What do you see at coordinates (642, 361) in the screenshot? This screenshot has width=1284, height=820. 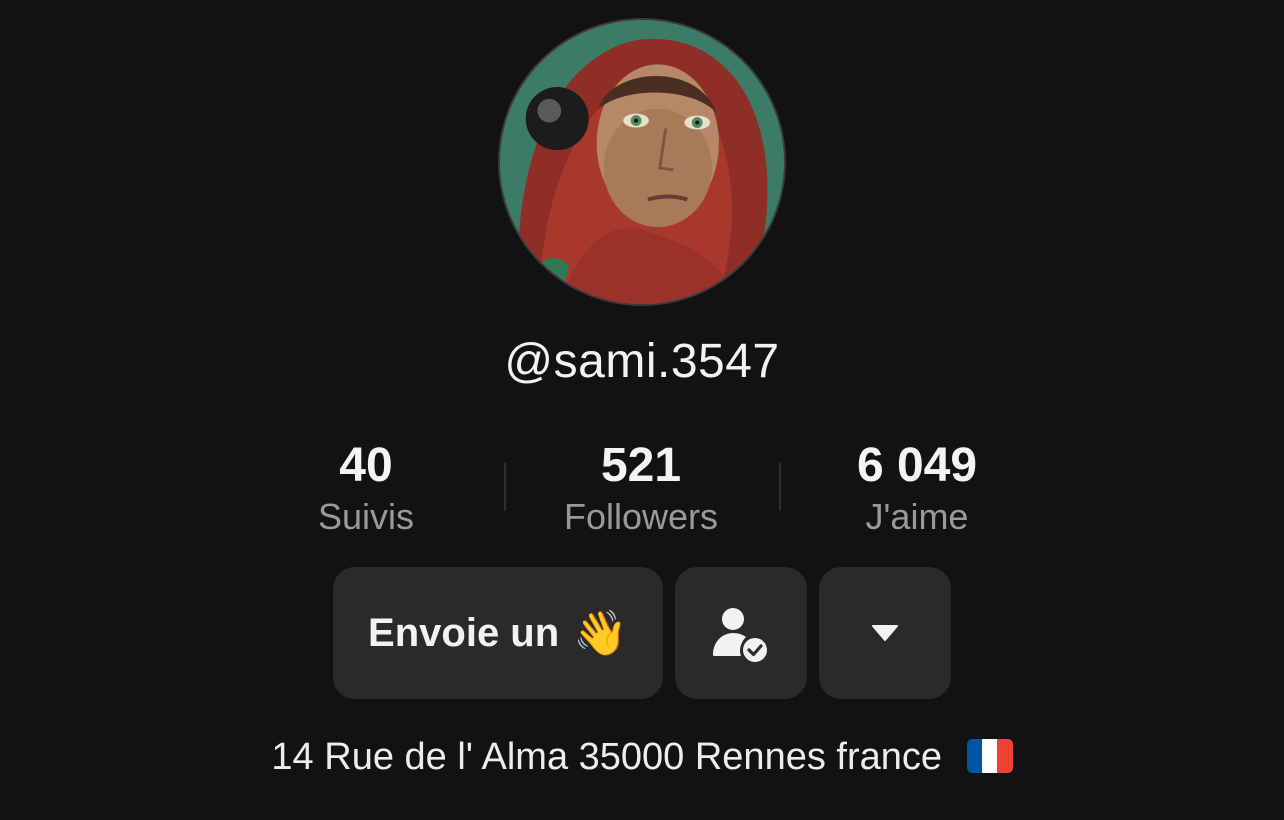 I see `username: @sami.3547` at bounding box center [642, 361].